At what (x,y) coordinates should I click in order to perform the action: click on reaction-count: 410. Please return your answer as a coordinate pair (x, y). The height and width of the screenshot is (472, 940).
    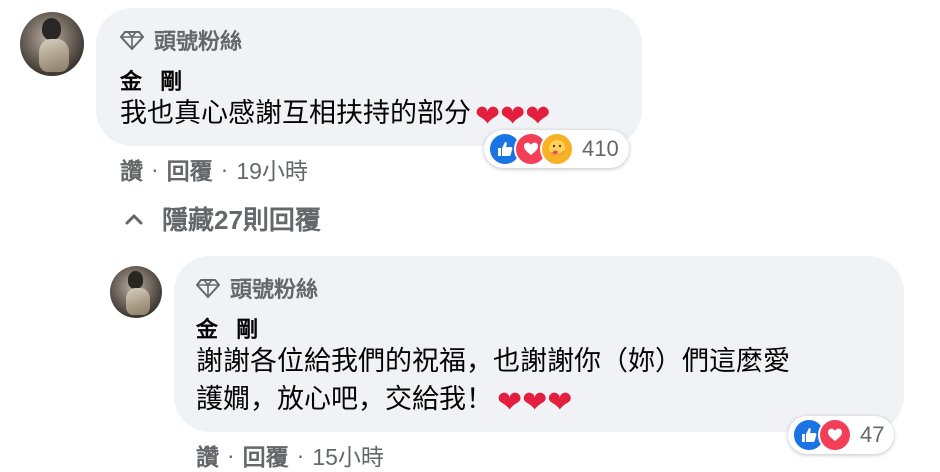
    Looking at the image, I should click on (600, 148).